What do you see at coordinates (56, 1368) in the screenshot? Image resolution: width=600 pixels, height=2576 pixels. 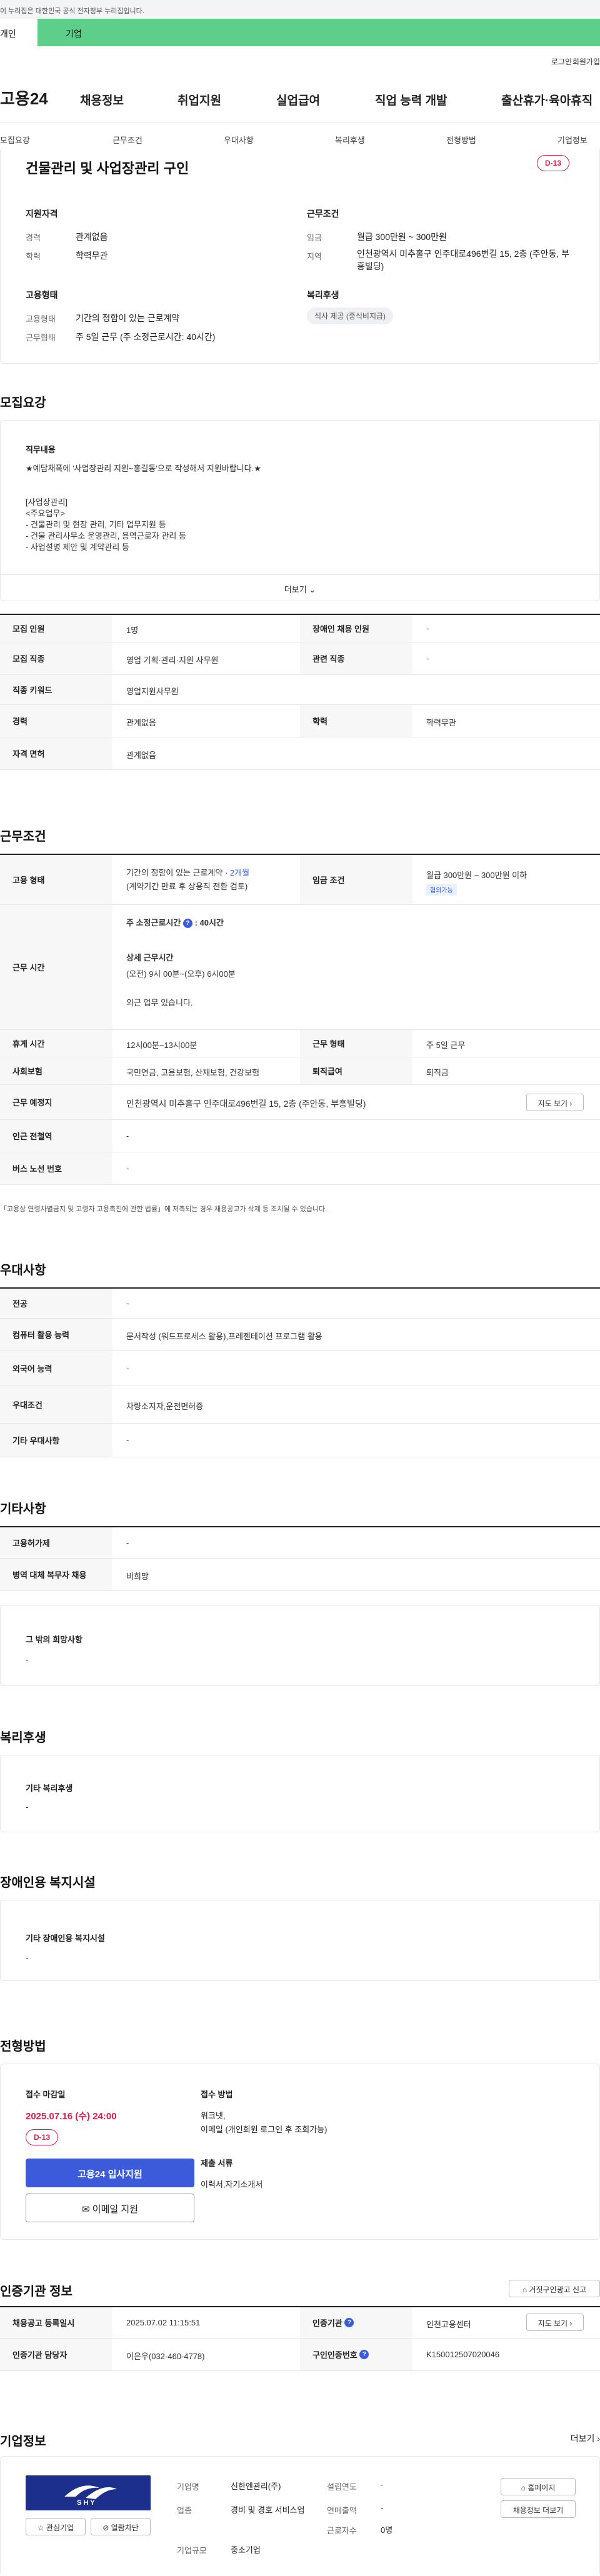 I see `table-header-cell: 외국어 능력` at bounding box center [56, 1368].